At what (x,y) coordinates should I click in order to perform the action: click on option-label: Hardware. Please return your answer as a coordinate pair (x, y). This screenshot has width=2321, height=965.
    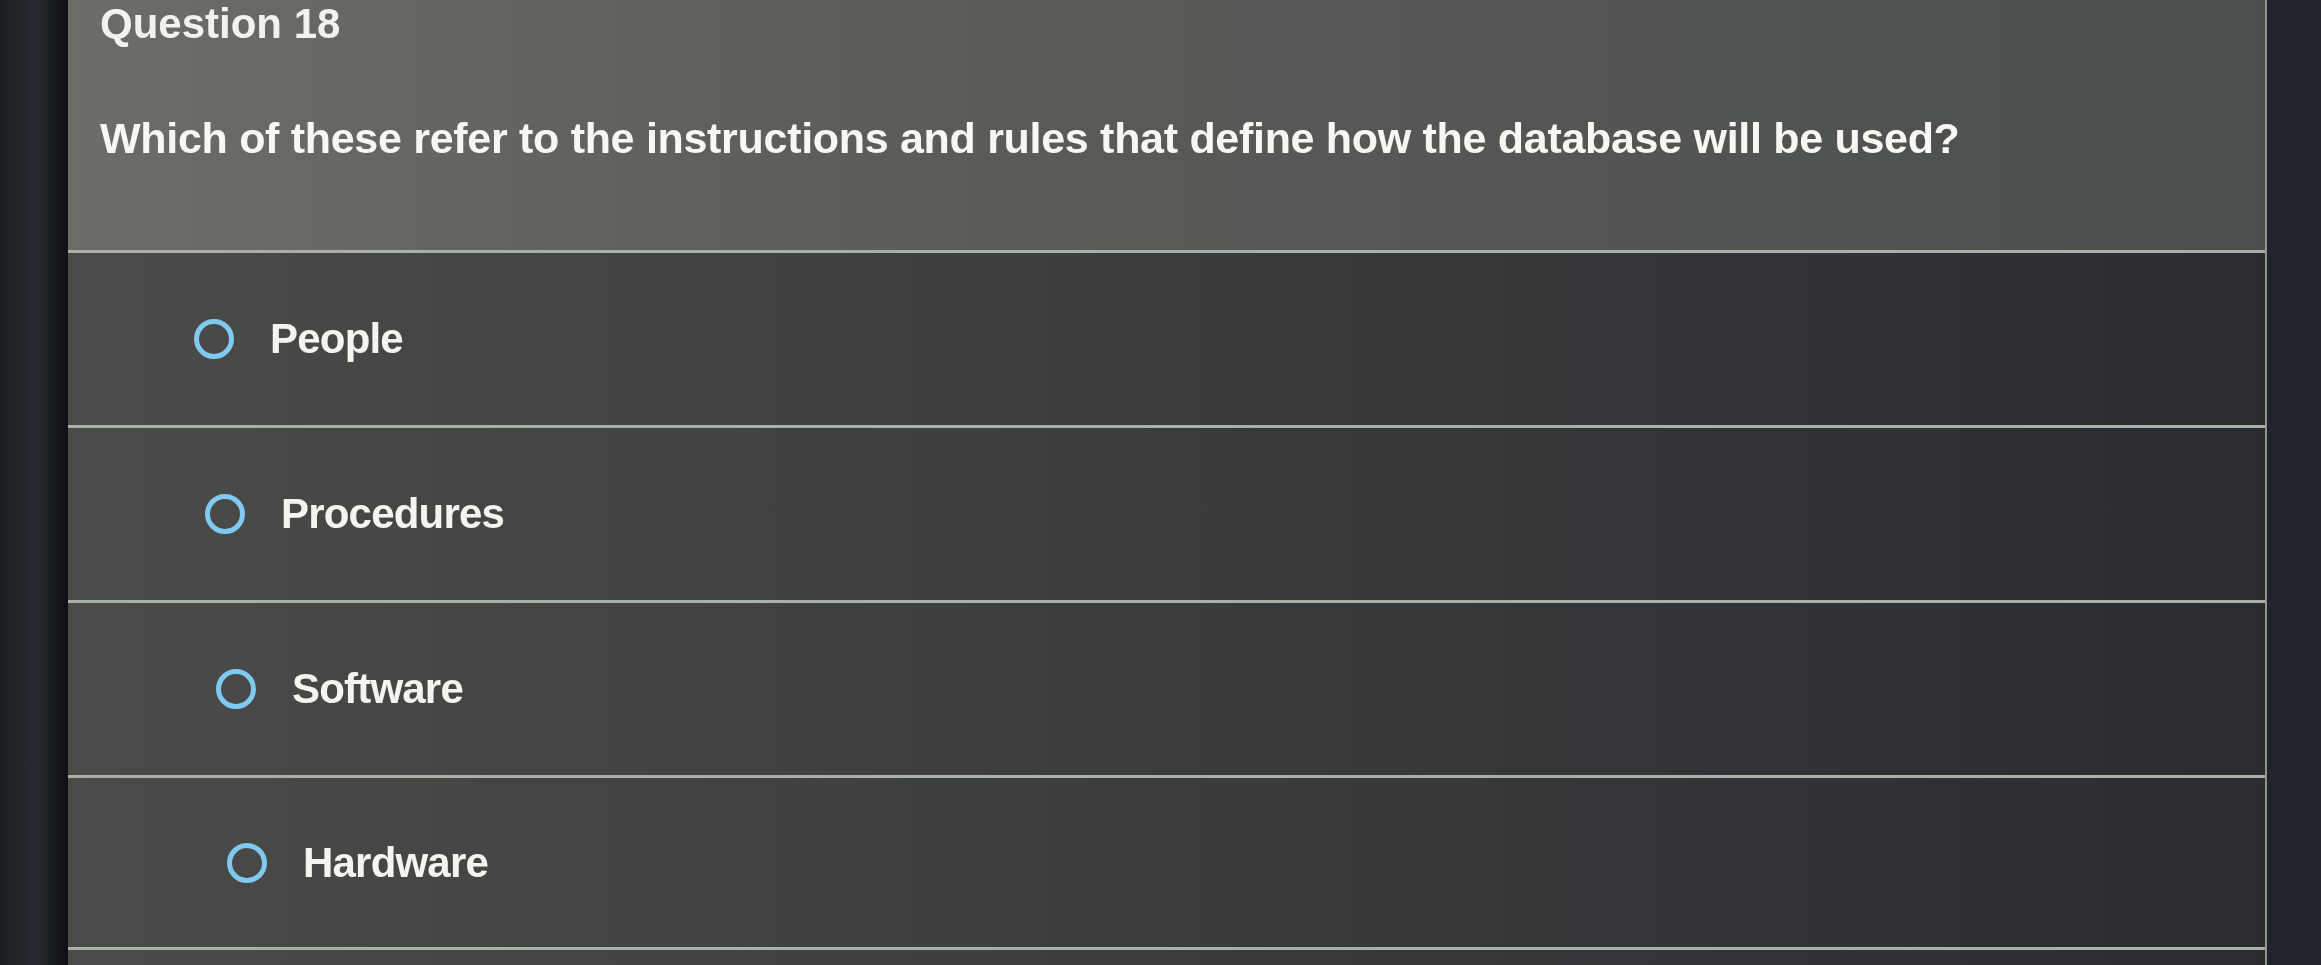
    Looking at the image, I should click on (396, 862).